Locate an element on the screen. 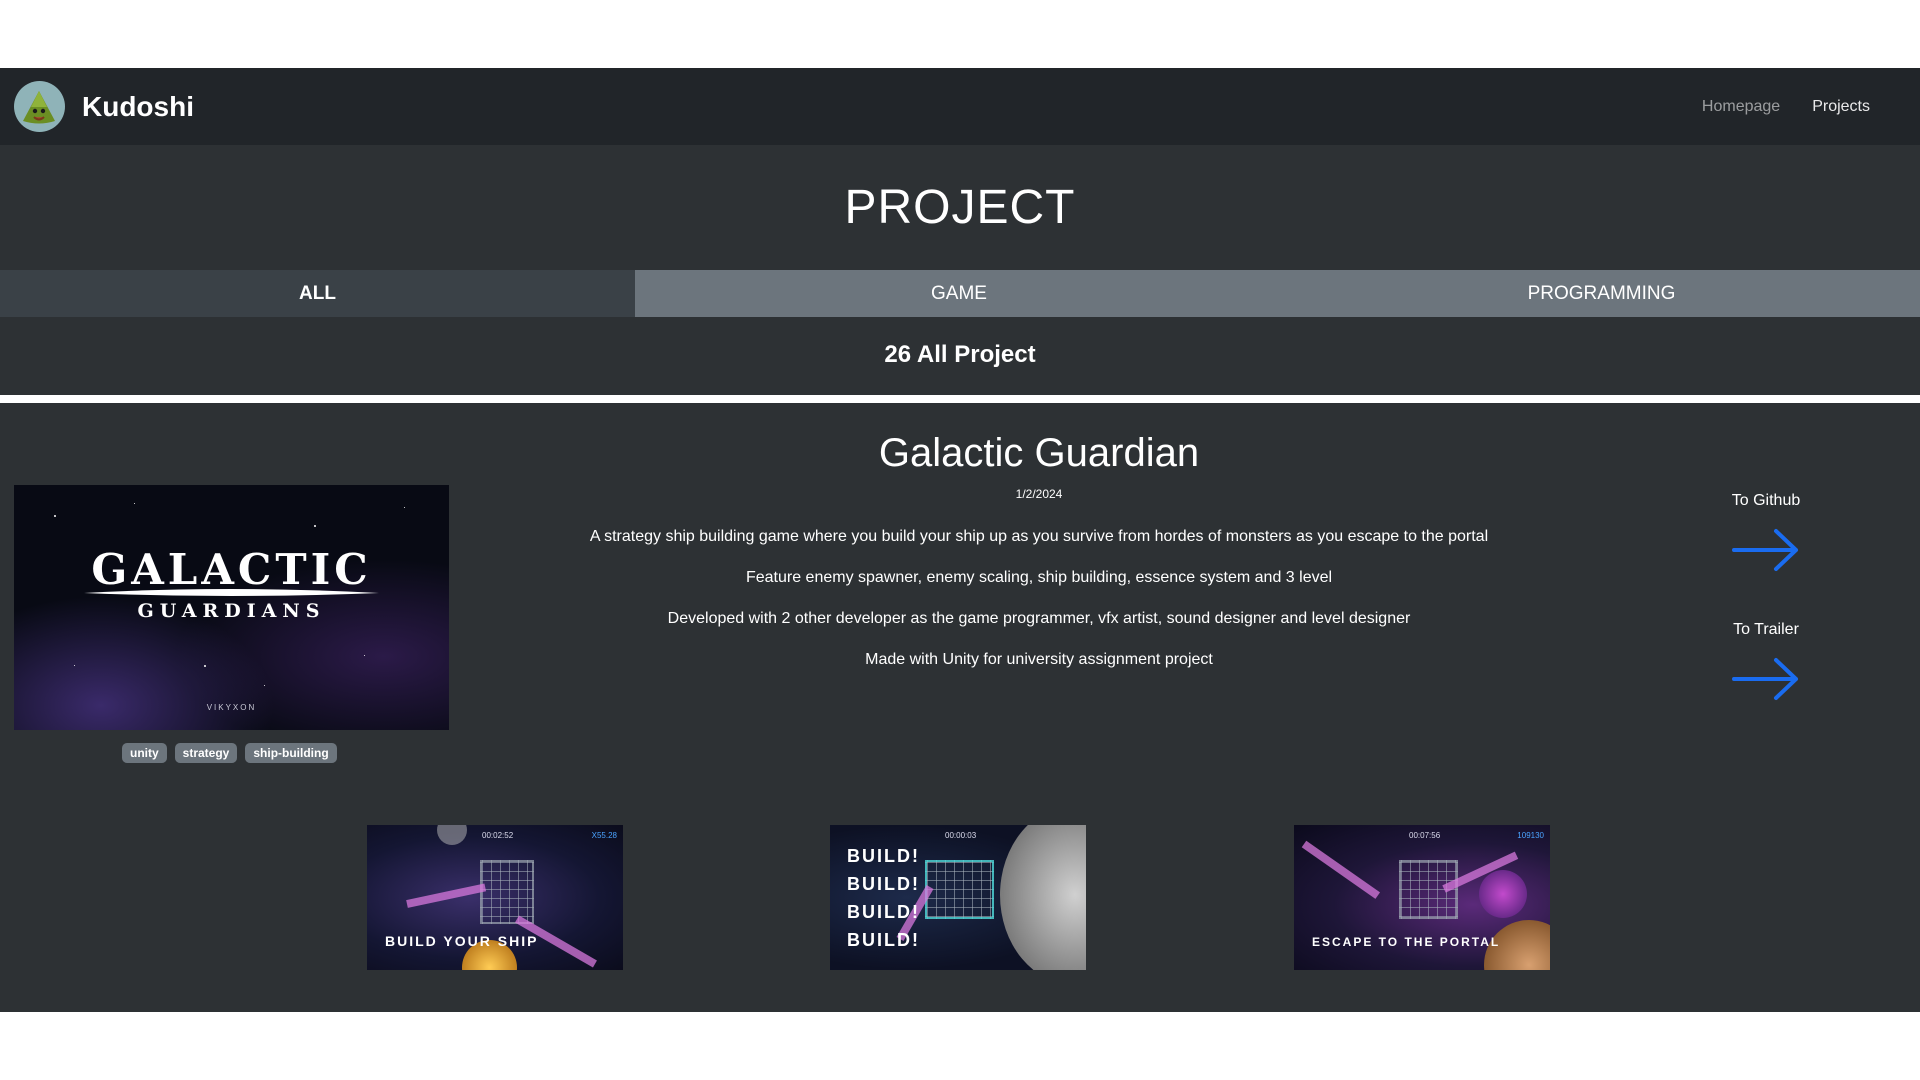 This screenshot has height=1080, width=1920. avatar-mascot-icon is located at coordinates (39, 107).